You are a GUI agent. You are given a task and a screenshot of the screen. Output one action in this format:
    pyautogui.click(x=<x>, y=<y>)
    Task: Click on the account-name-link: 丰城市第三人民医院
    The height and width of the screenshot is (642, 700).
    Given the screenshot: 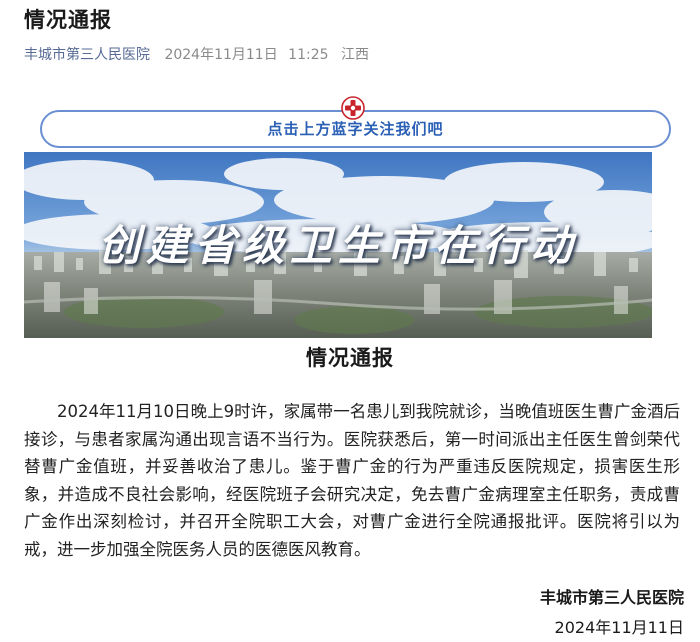 What is the action you would take?
    pyautogui.click(x=87, y=55)
    